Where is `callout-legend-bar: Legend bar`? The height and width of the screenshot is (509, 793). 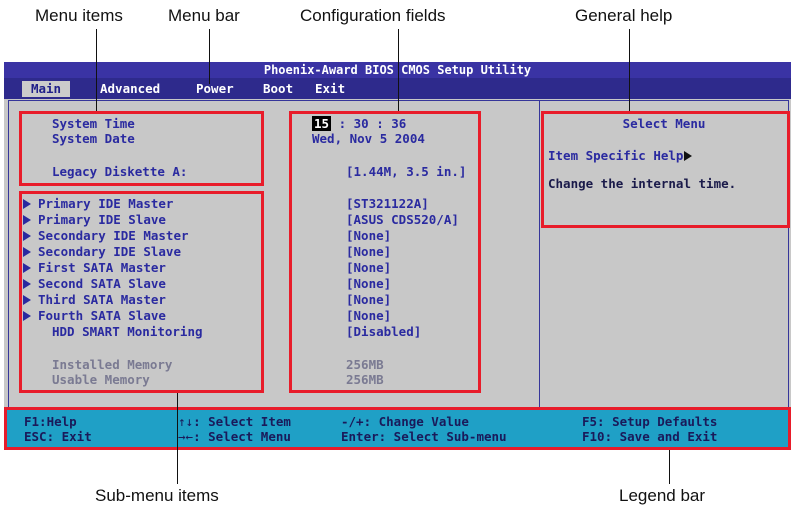 callout-legend-bar: Legend bar is located at coordinates (662, 495).